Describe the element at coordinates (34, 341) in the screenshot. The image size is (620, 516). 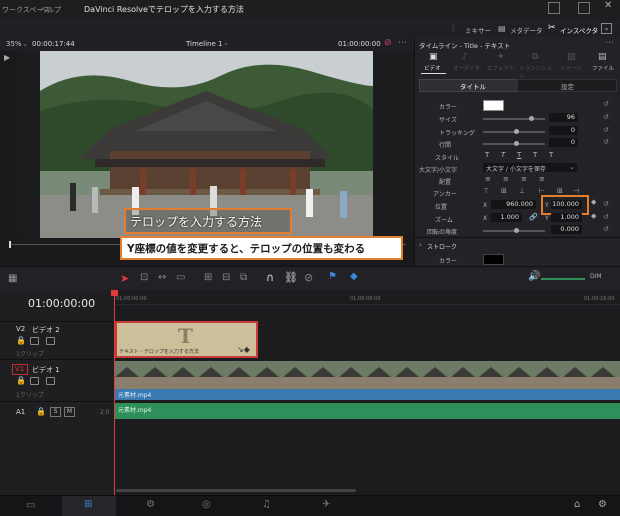
I see `v2-auto-select-icon` at that location.